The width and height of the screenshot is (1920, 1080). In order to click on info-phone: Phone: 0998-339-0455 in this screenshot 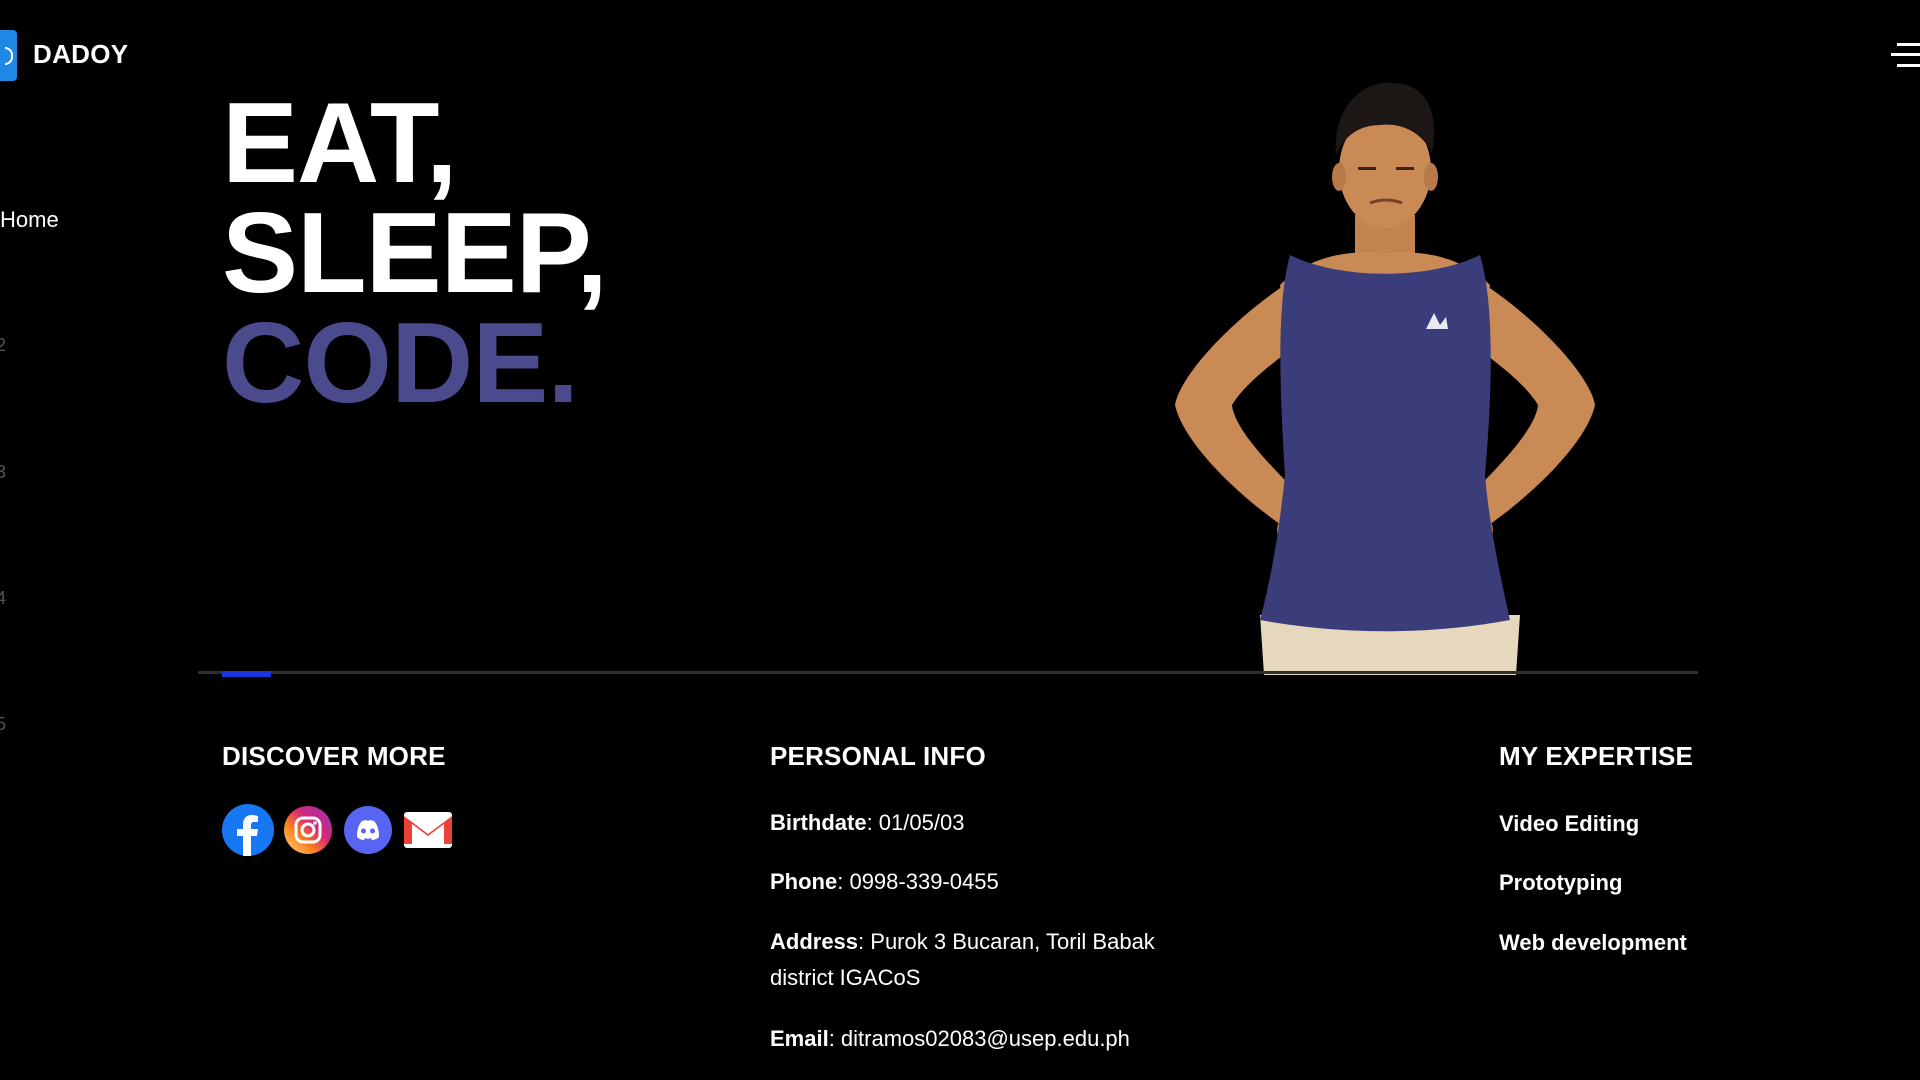, I will do `click(884, 881)`.